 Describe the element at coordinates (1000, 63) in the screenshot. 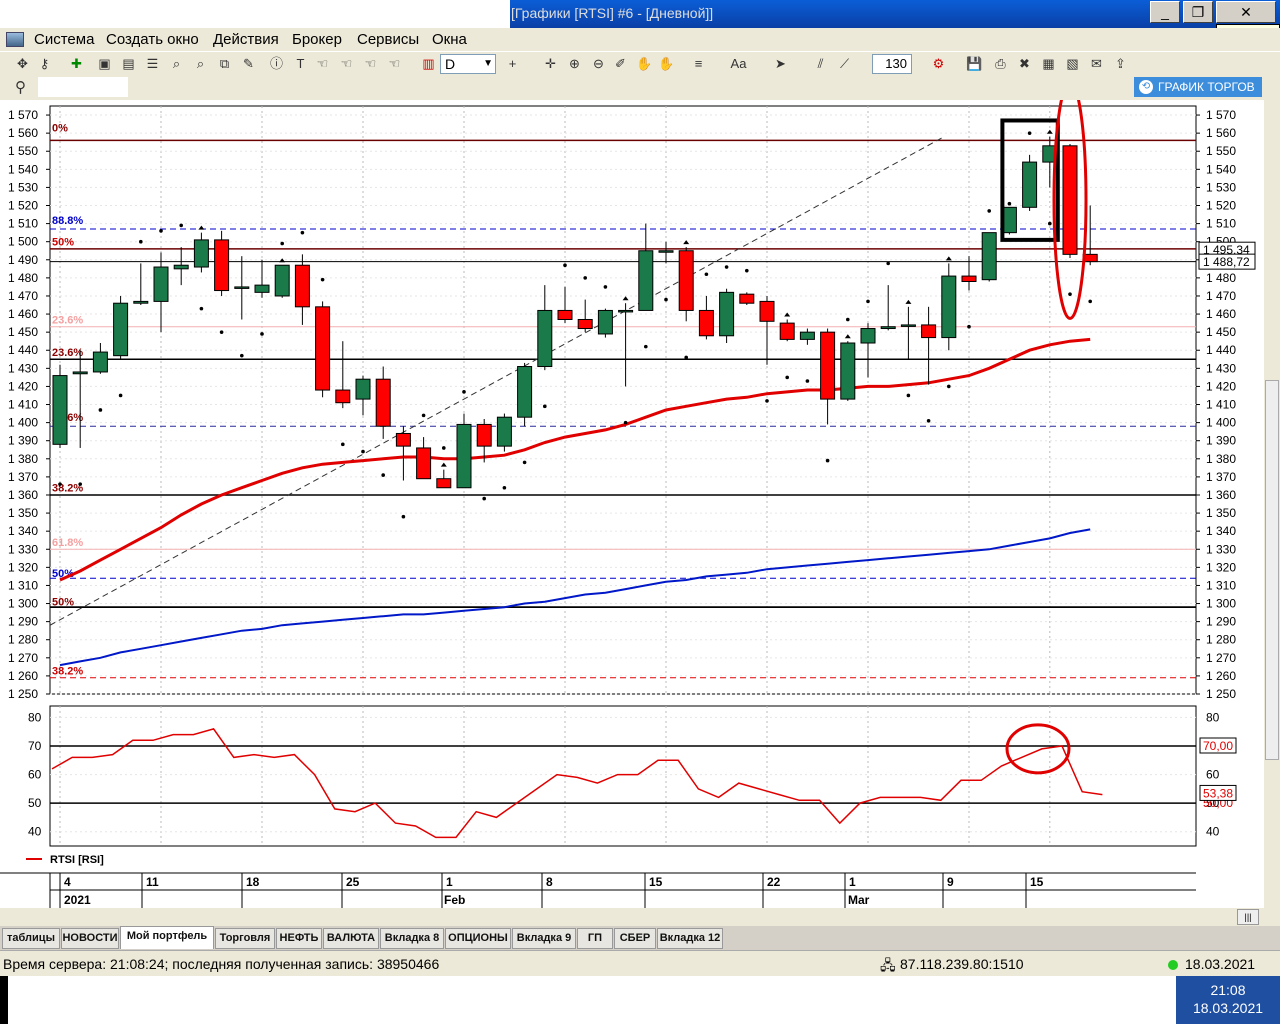

I see `print-icon: ⎙` at that location.